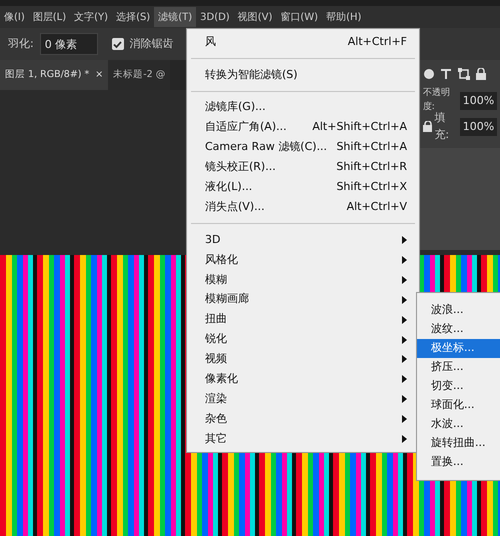 The width and height of the screenshot is (500, 536). I want to click on menu-bar-item: 像(I), so click(14, 17).